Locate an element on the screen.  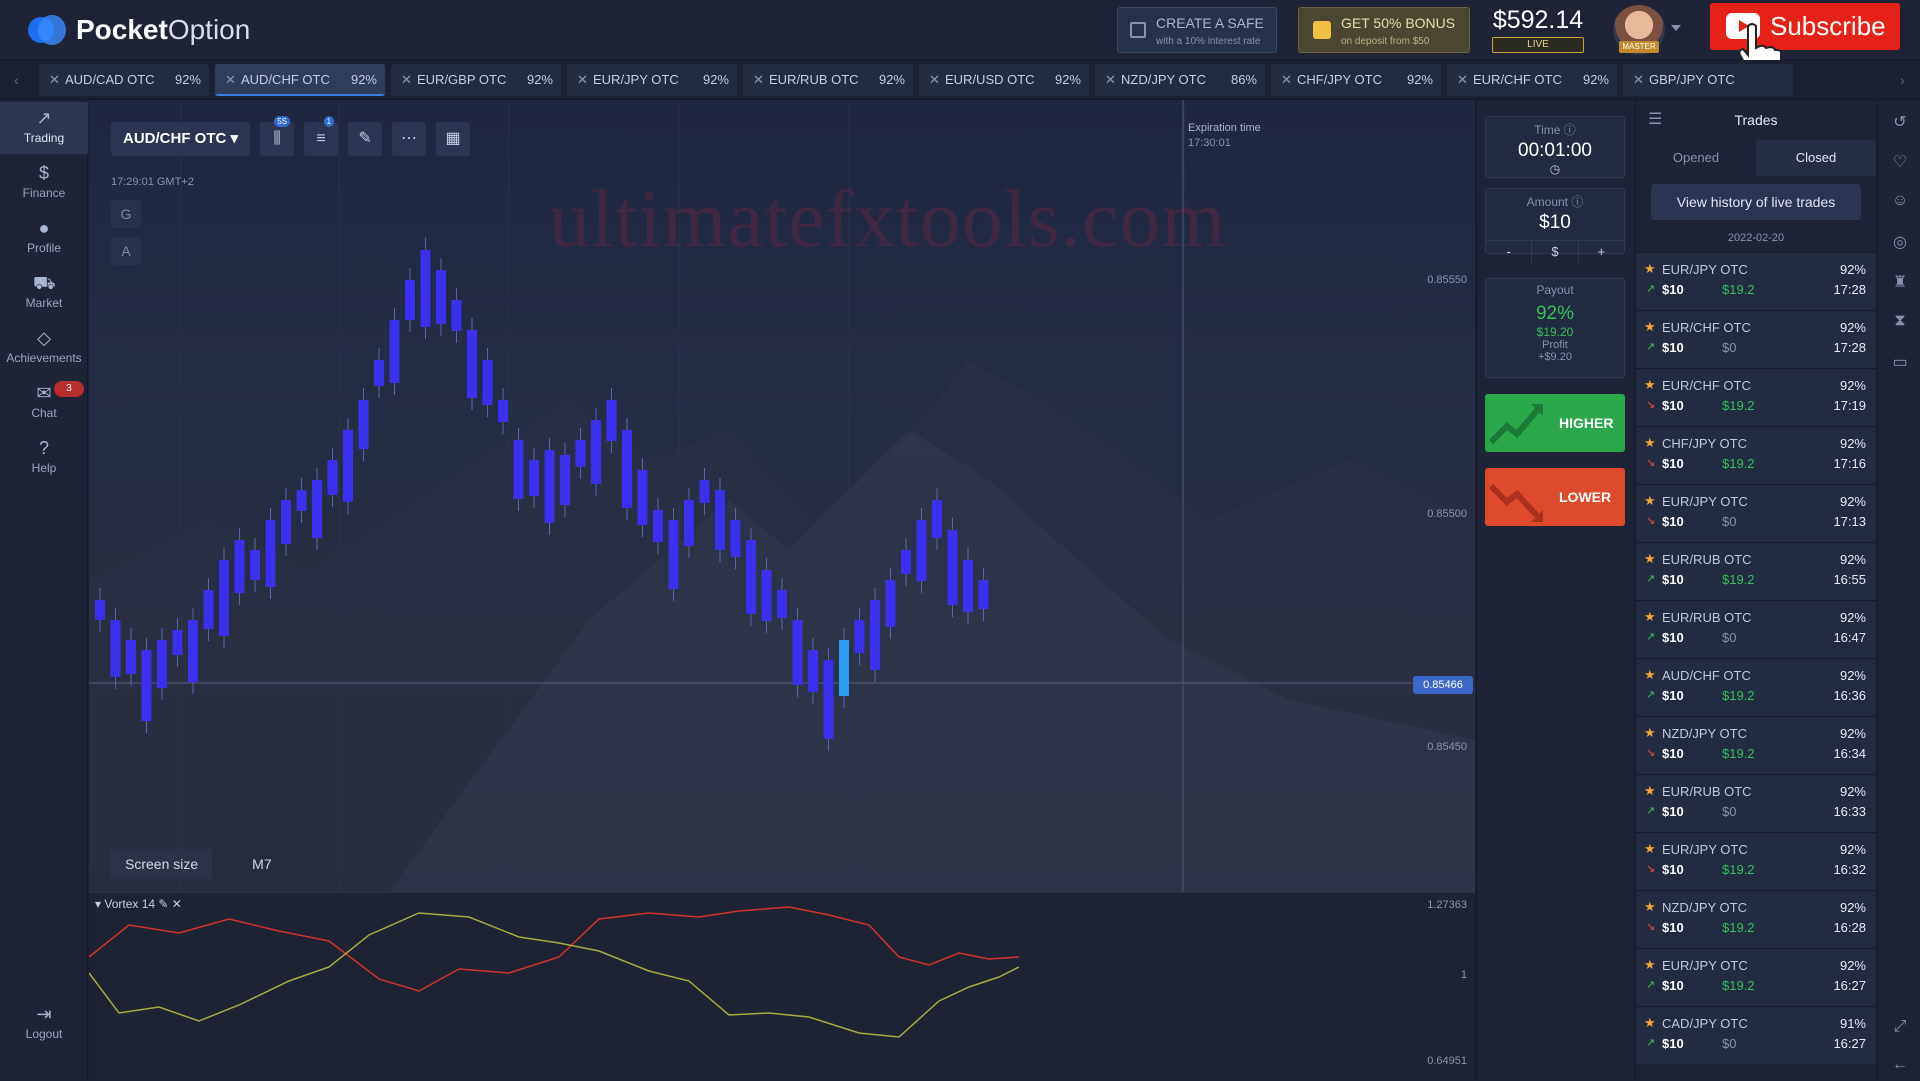
nav-item-trading: ↗ Trading is located at coordinates (44, 128).